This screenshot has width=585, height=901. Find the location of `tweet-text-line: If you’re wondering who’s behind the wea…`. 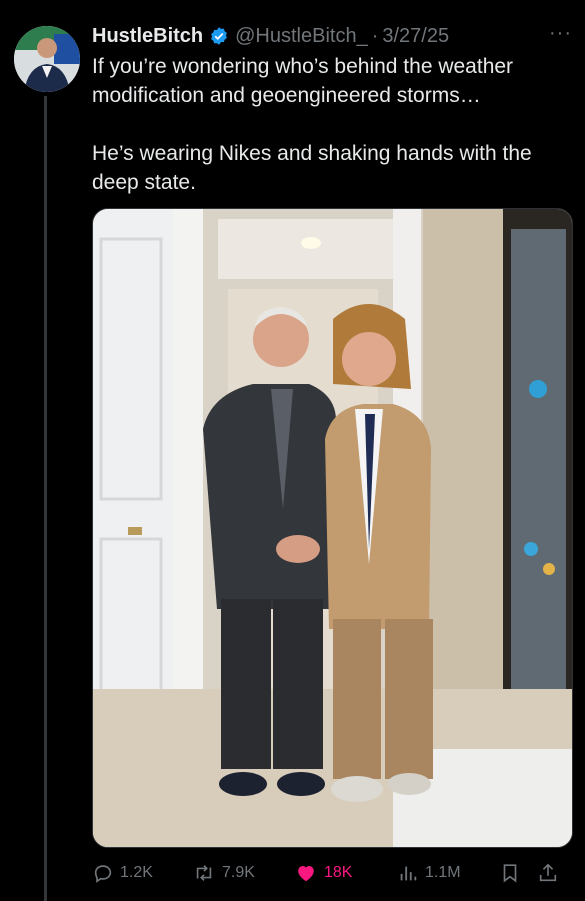

tweet-text-line: If you’re wondering who’s behind the wea… is located at coordinates (303, 81).